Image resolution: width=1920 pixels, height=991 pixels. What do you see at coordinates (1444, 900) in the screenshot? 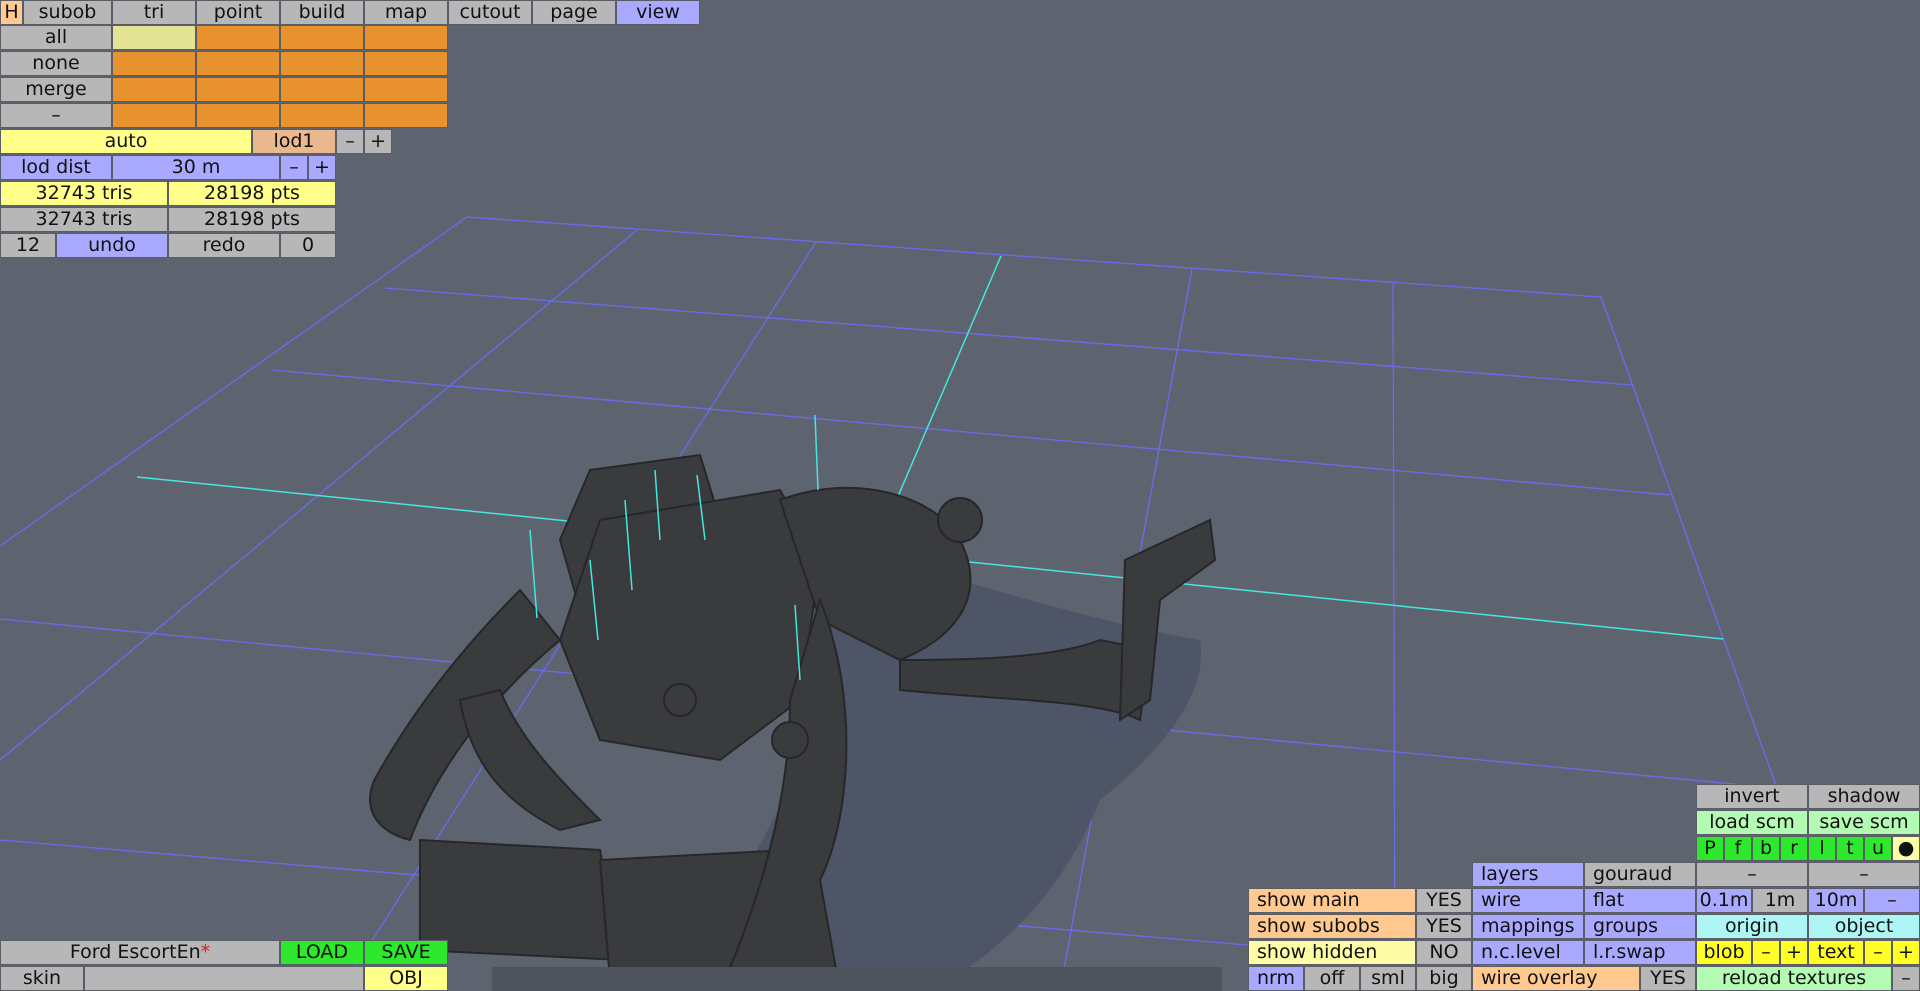
I see `show-main-toggle: YES` at bounding box center [1444, 900].